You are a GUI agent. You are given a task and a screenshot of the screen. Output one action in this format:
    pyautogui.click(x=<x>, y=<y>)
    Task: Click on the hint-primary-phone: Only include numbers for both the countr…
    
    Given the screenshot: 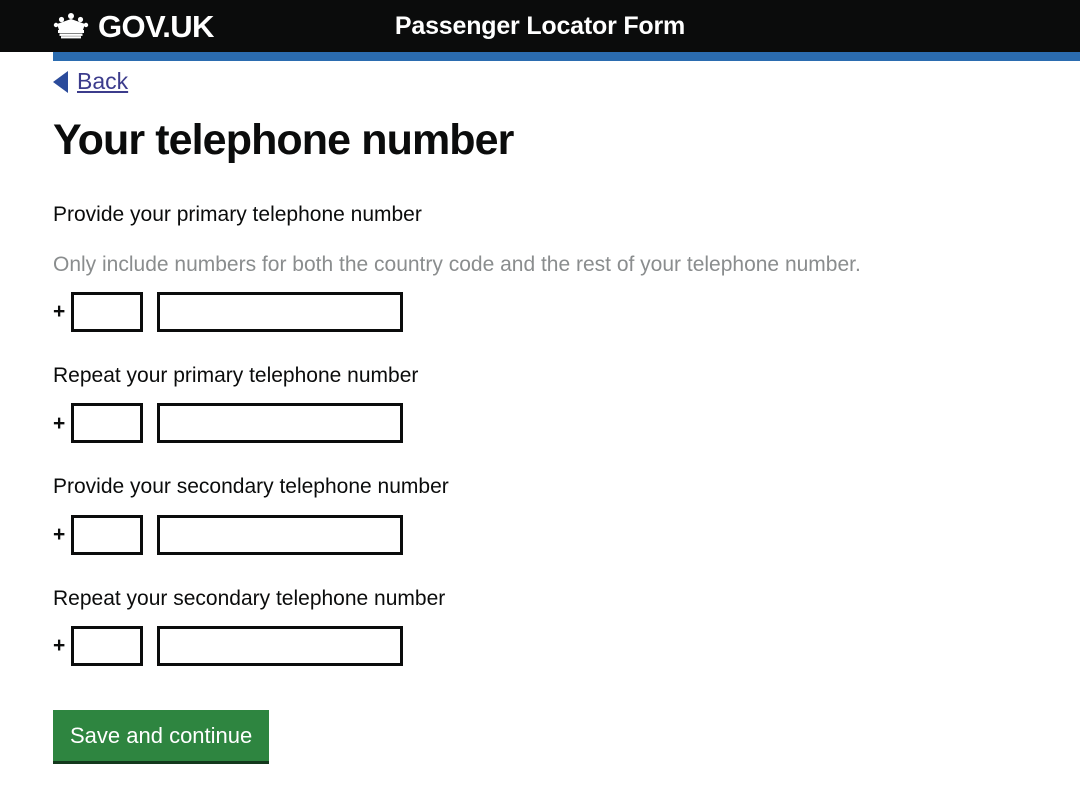 What is the action you would take?
    pyautogui.click(x=457, y=264)
    